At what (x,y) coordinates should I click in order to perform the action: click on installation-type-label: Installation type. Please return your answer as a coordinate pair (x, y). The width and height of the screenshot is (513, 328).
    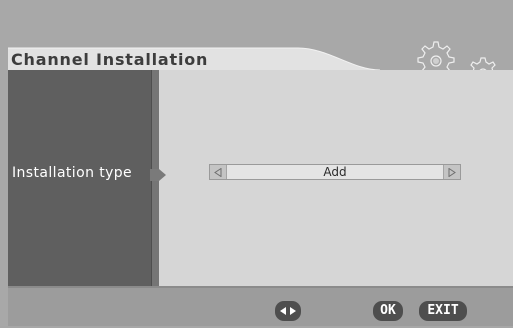
    Looking at the image, I should click on (72, 173).